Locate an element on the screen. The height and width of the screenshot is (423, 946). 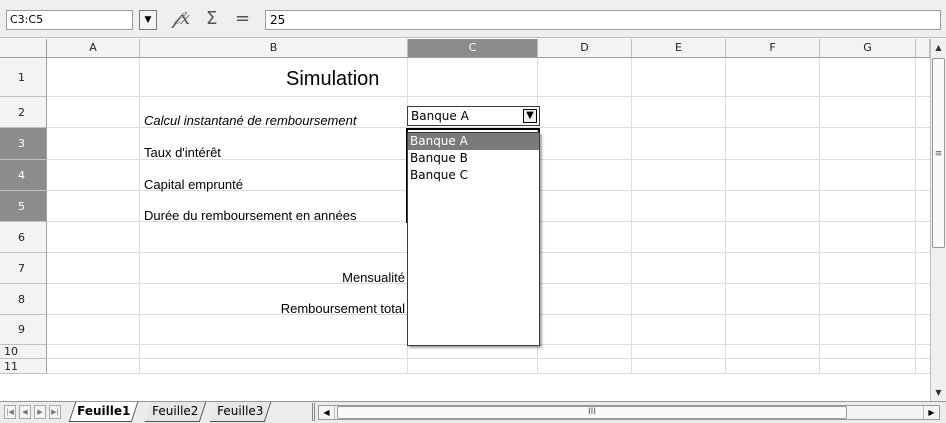
row-header-5: 5 is located at coordinates (23, 206).